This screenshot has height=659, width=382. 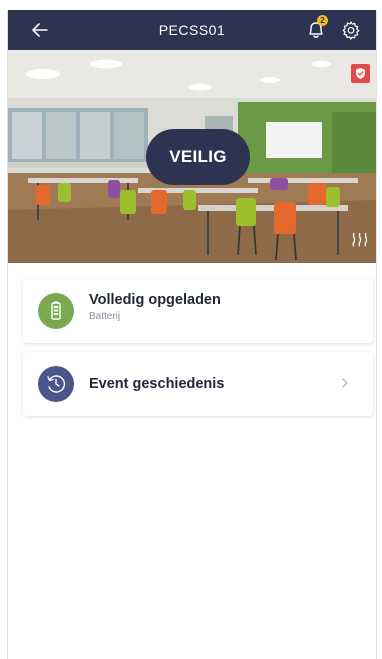 I want to click on battery-card: Volledig opgeladen Batterij, so click(x=198, y=311).